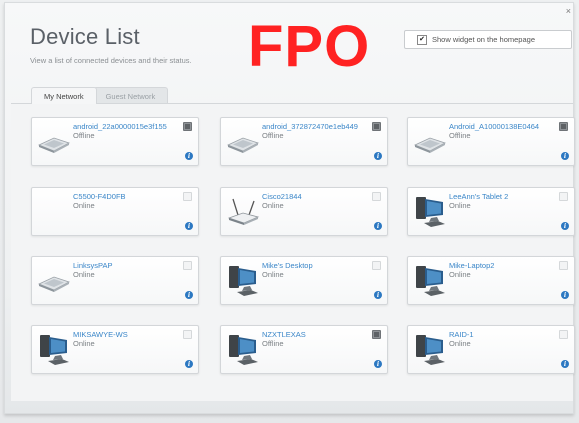 The image size is (579, 423). I want to click on generic-icon, so click(54, 211).